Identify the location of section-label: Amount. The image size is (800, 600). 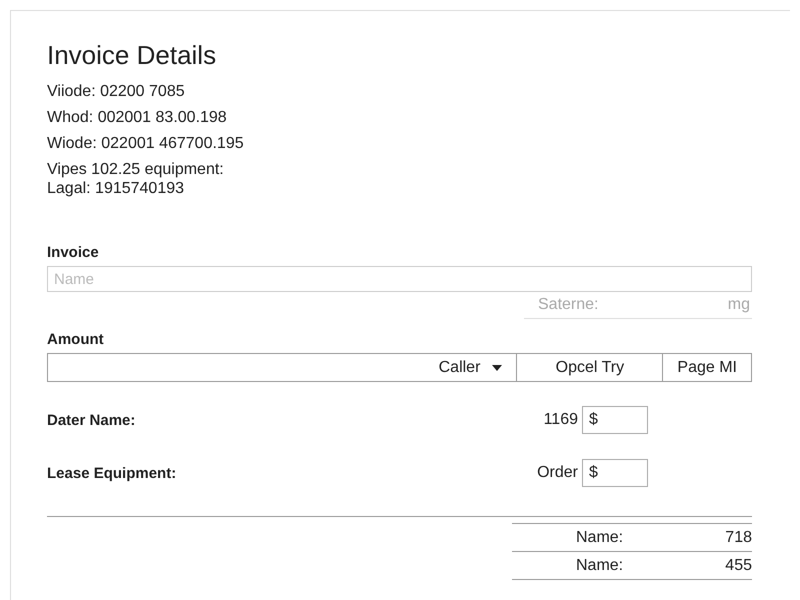
(76, 340).